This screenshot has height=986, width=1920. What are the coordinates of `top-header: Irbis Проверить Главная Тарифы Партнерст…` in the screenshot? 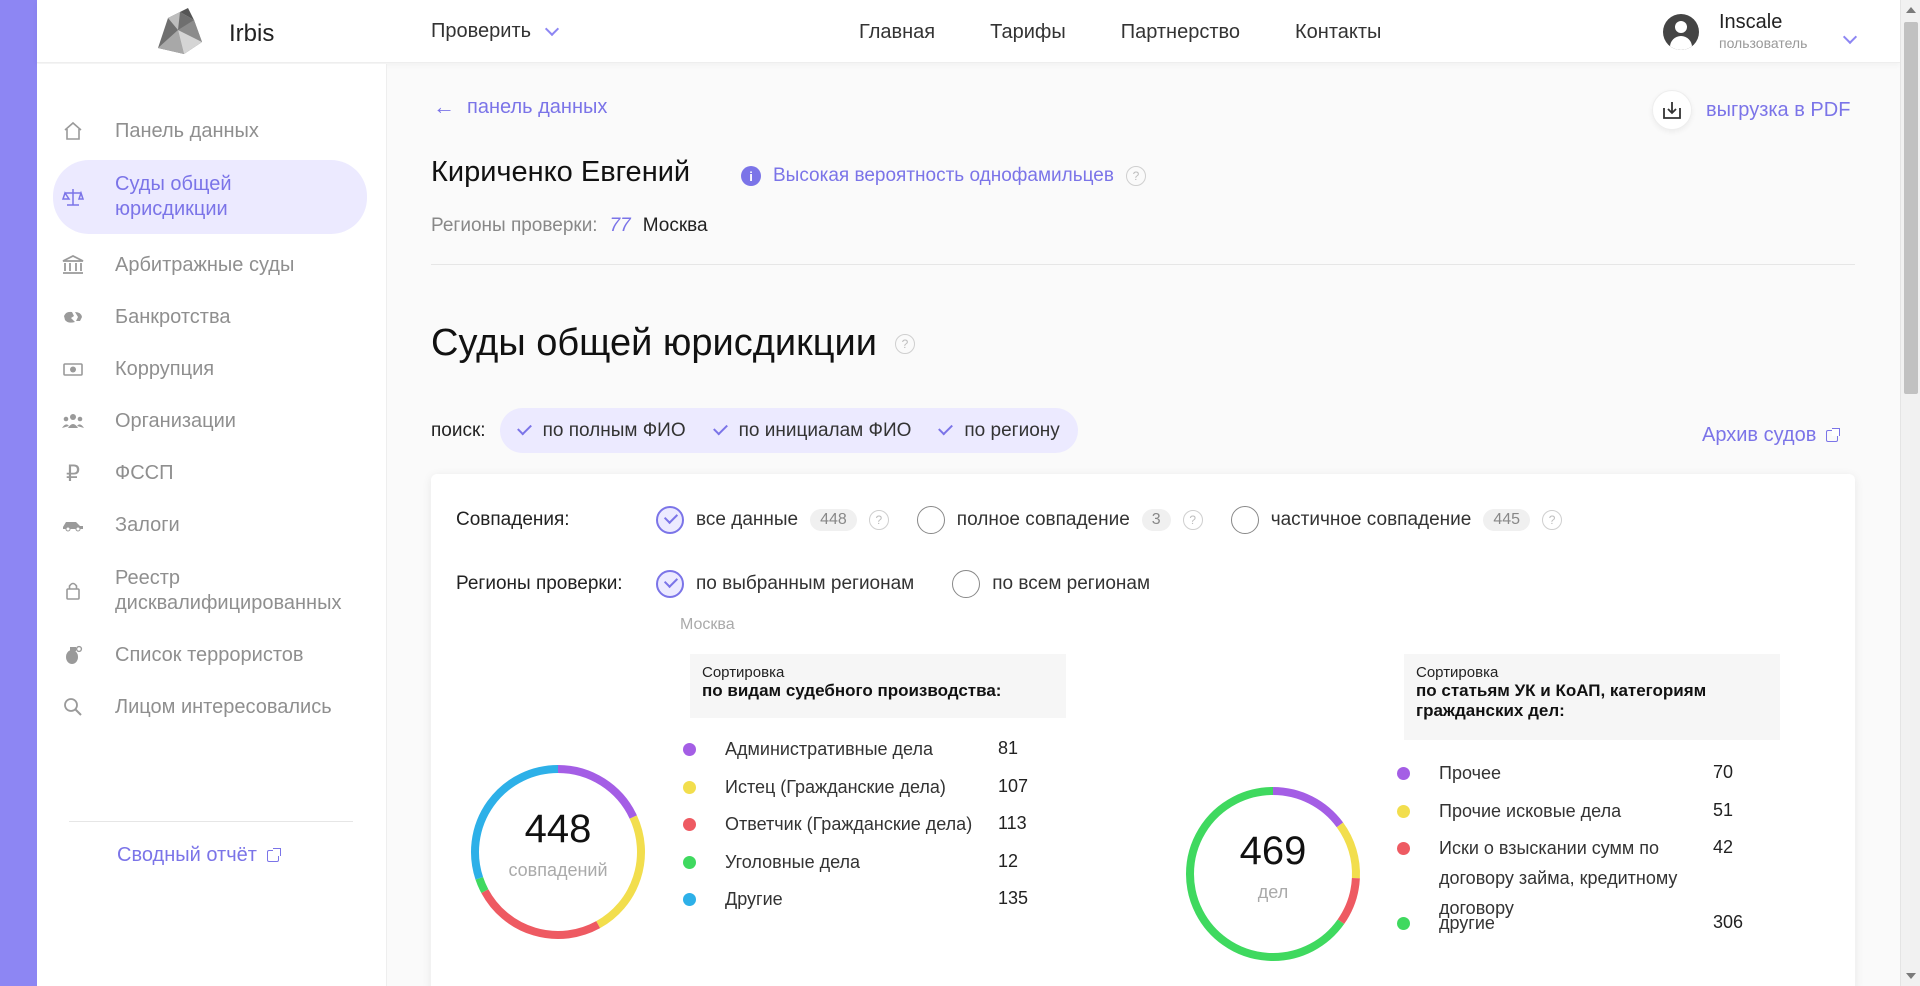 It's located at (968, 31).